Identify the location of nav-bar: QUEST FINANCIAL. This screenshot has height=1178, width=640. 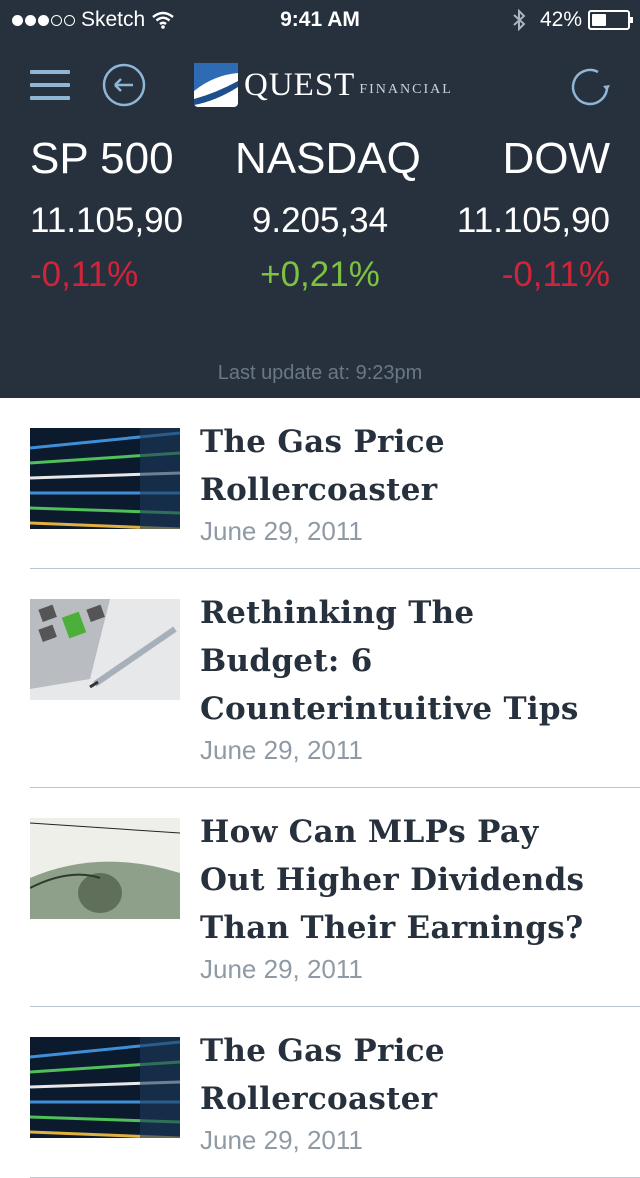
(320, 85).